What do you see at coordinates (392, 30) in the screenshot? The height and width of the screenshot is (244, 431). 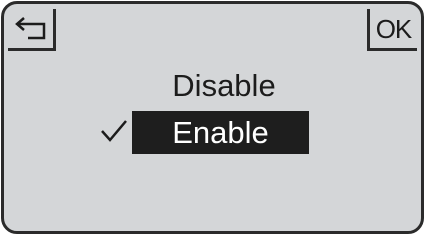 I see `ok-button: OK` at bounding box center [392, 30].